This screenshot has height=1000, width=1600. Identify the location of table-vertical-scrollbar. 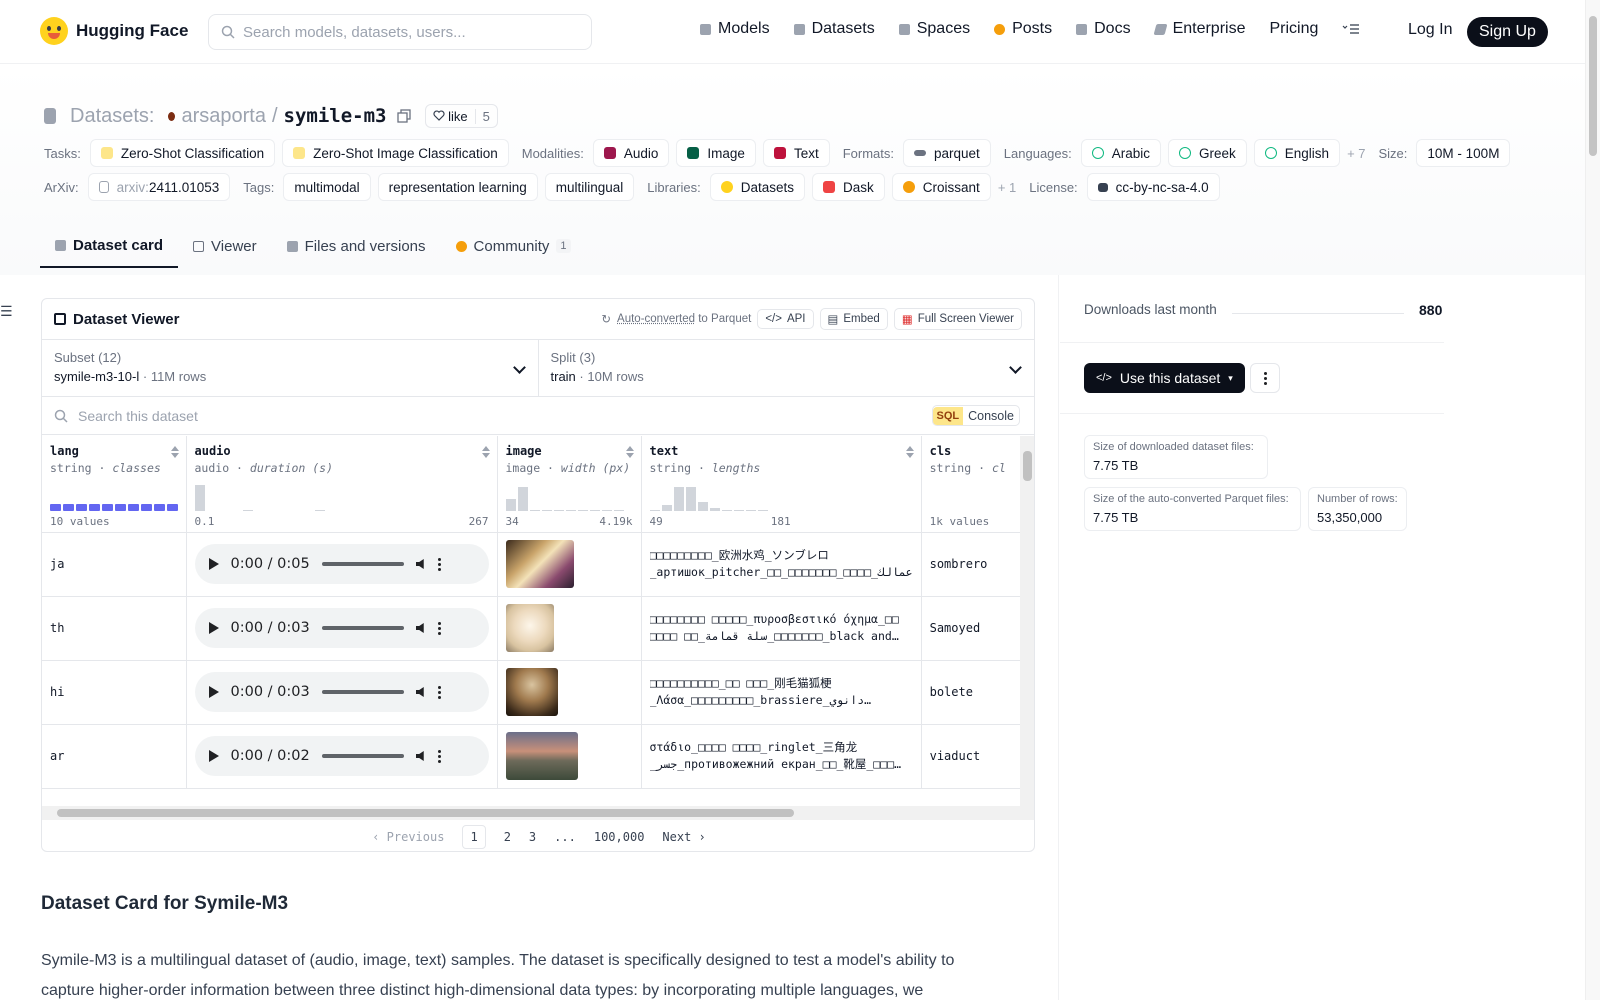
(1027, 621).